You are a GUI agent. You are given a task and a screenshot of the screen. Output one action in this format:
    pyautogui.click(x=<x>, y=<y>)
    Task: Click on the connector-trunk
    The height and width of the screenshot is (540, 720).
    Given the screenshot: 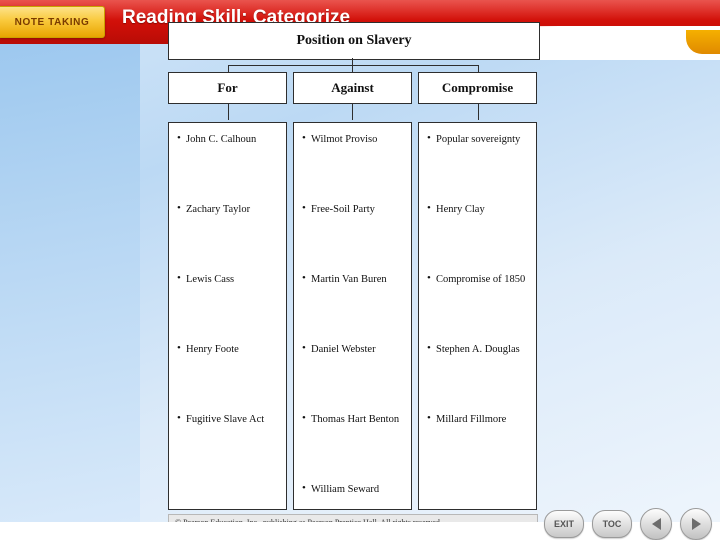 What is the action you would take?
    pyautogui.click(x=352, y=61)
    